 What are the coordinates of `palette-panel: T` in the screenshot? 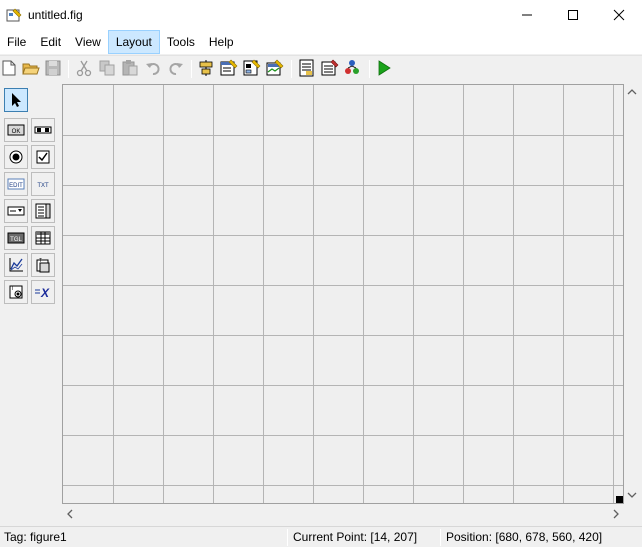 It's located at (43, 265).